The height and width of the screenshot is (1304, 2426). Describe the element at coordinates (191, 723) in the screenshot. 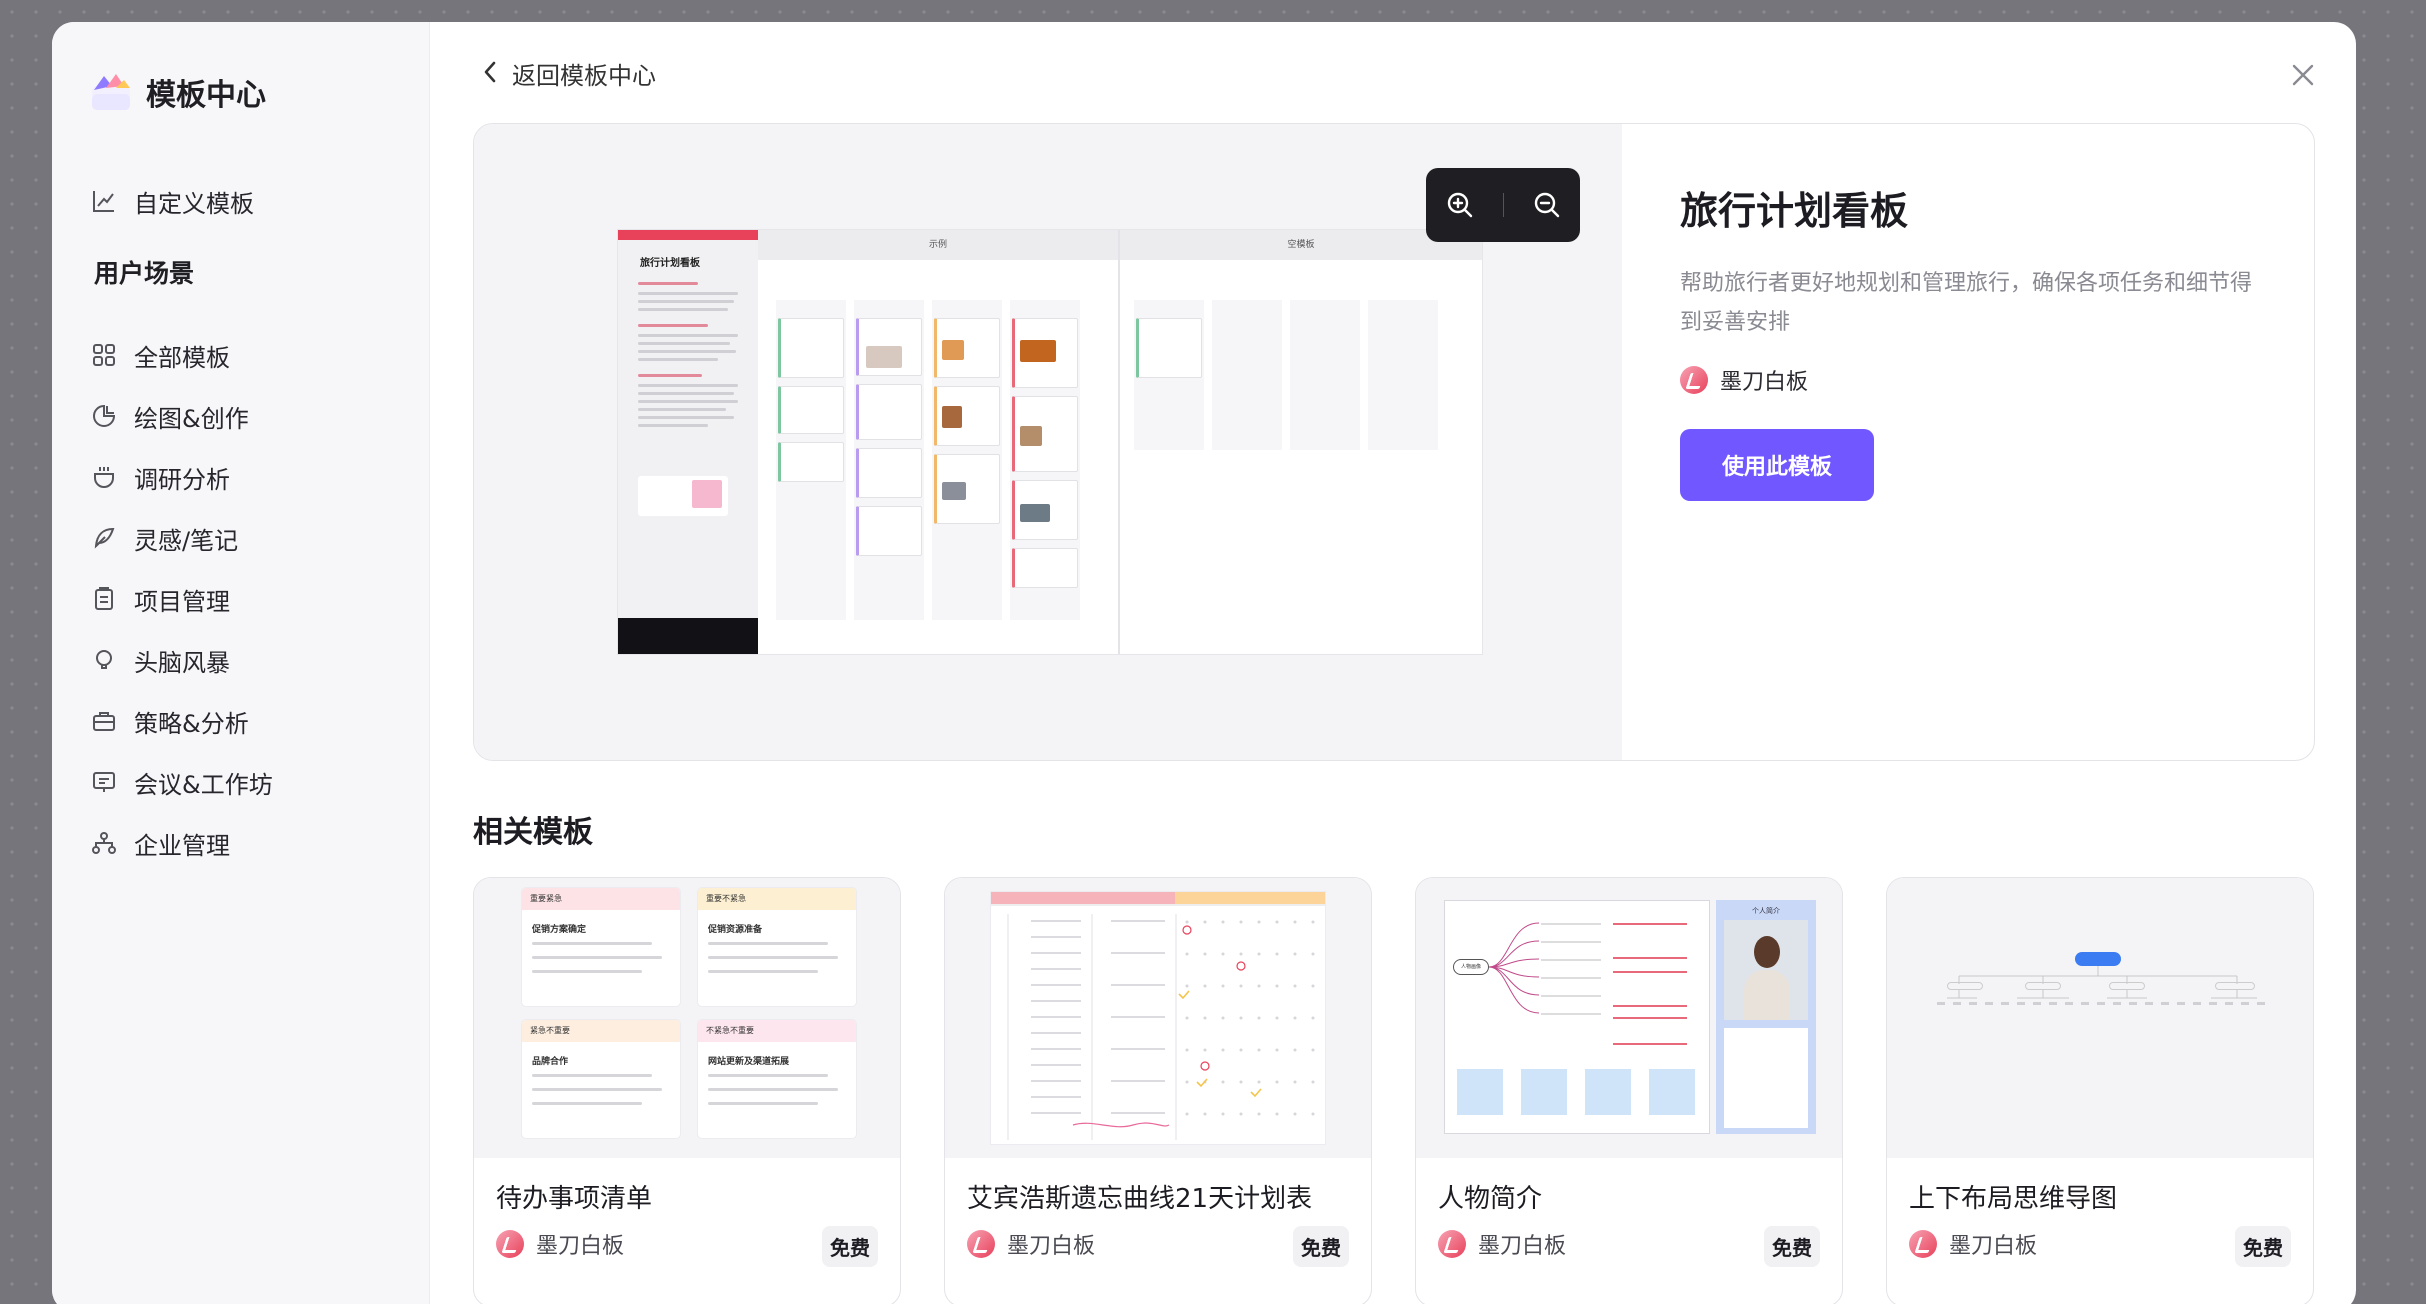

I see `sidebar-item-label: 策略&分析` at that location.